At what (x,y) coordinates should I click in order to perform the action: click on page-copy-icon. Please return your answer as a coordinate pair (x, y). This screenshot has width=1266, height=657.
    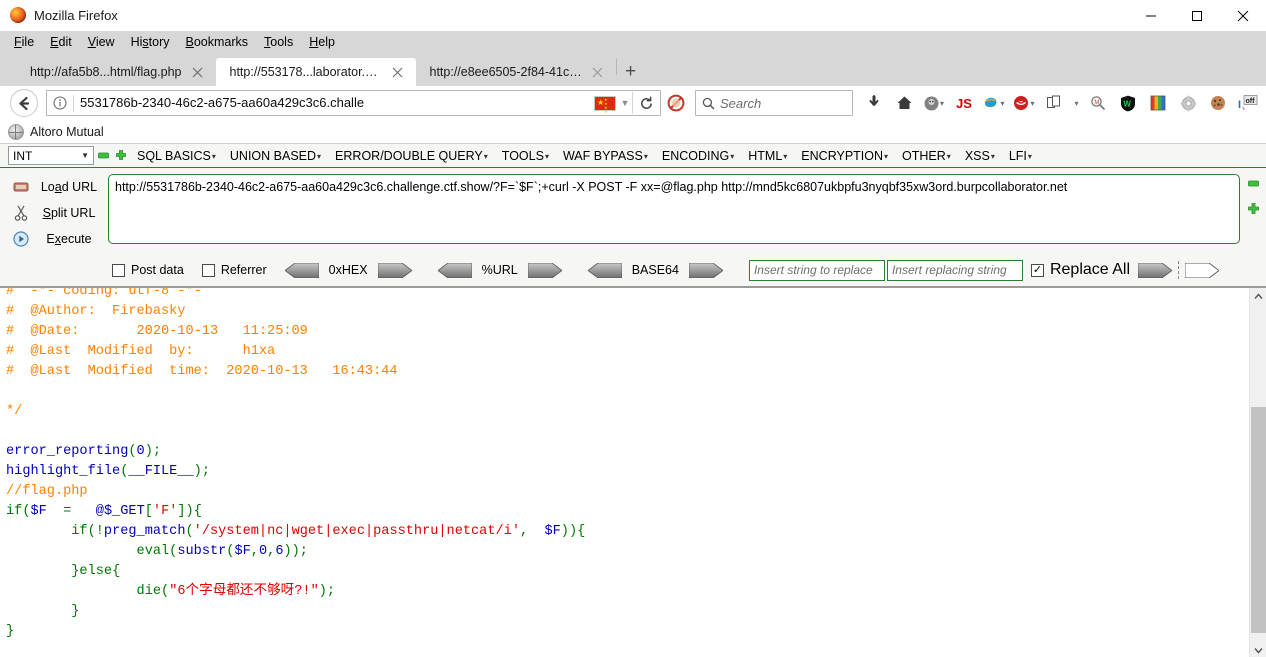
    Looking at the image, I should click on (1054, 103).